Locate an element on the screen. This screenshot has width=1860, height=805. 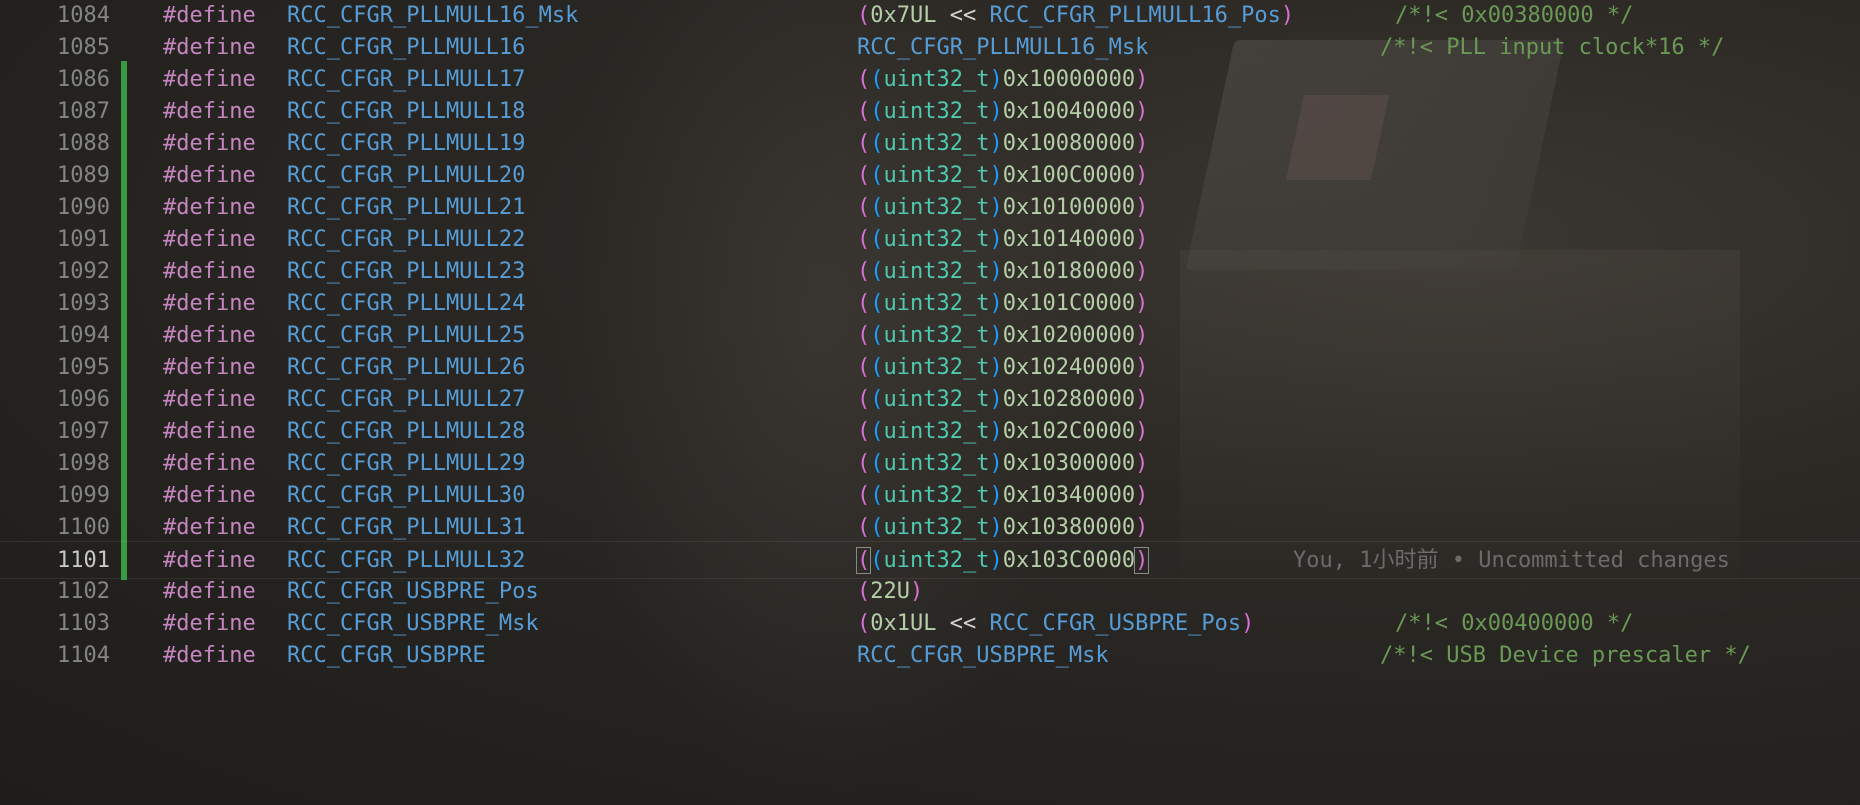
hex-literal: 0x10080000 is located at coordinates (1069, 143).